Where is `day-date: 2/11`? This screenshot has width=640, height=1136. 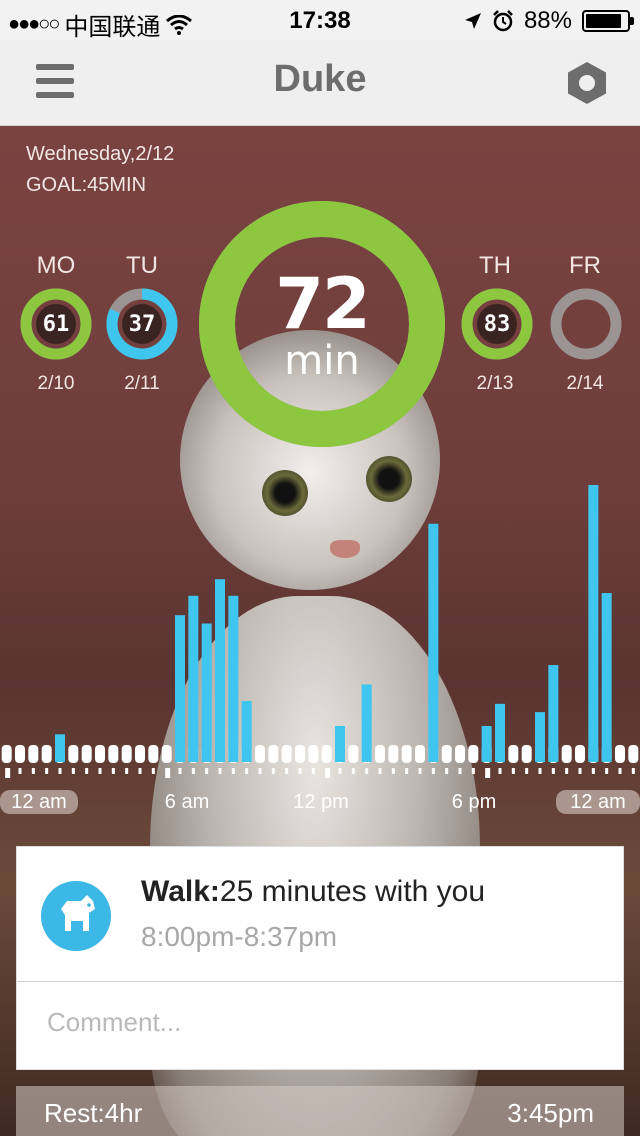
day-date: 2/11 is located at coordinates (142, 383).